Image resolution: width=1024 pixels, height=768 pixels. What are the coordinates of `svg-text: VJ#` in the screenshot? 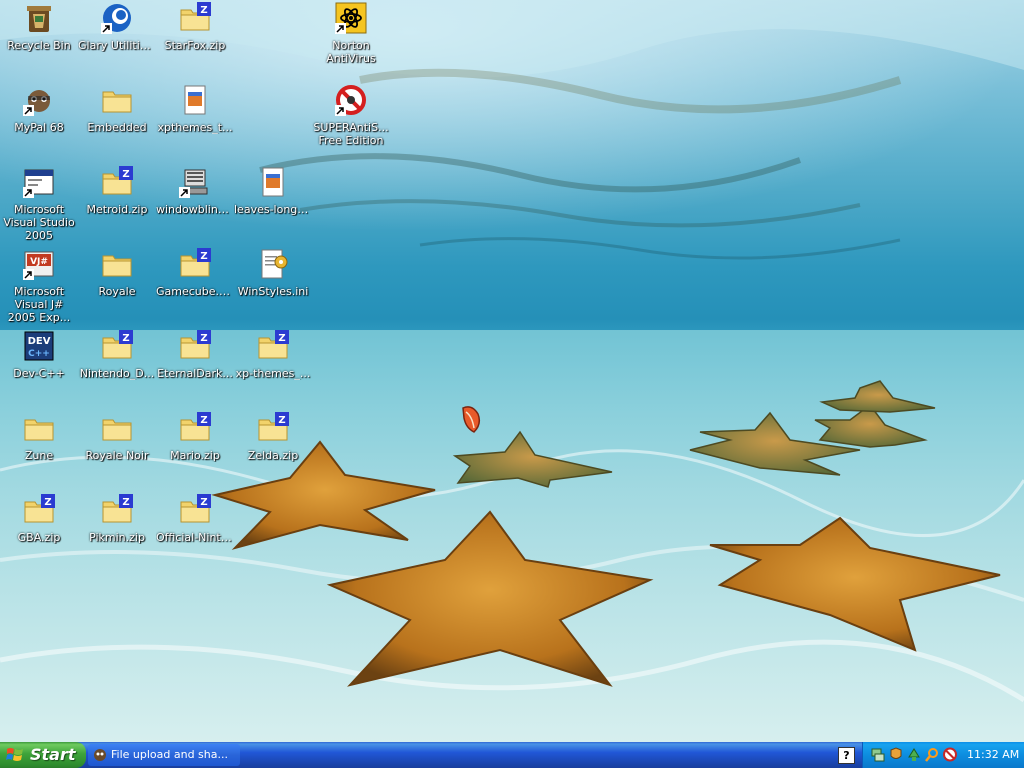 It's located at (39, 262).